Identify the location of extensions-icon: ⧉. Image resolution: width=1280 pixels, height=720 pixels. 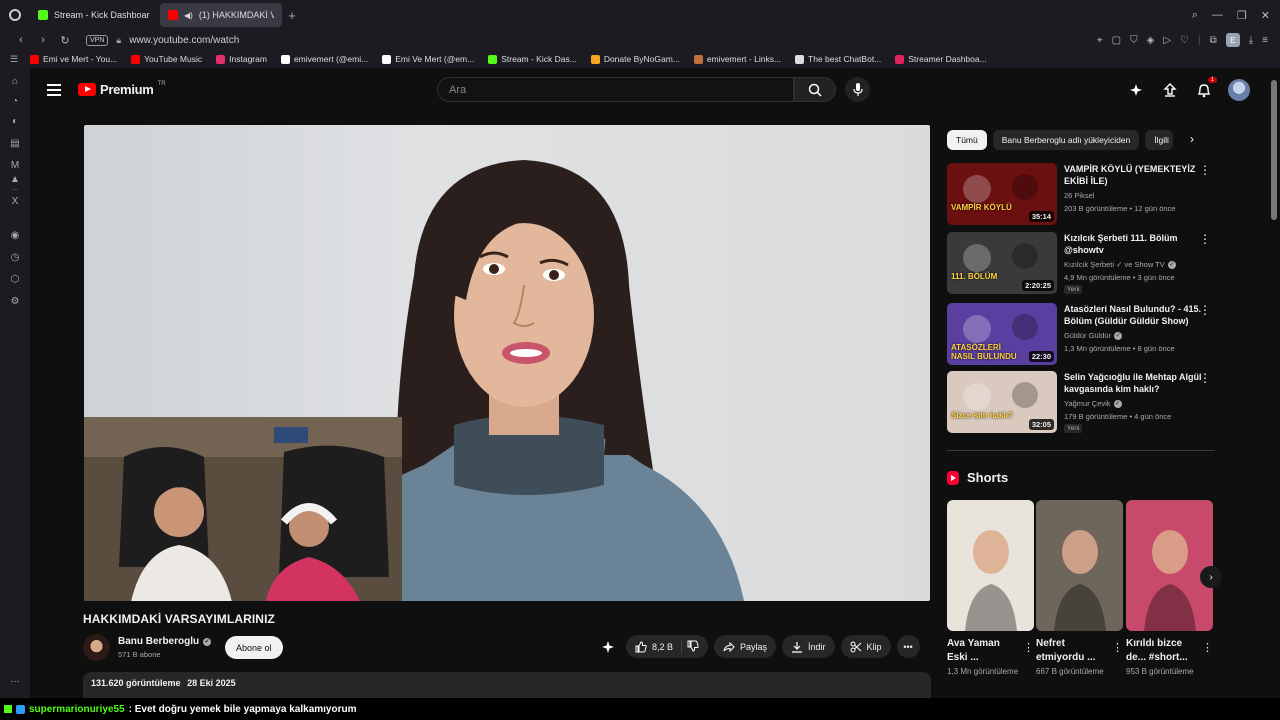
(1213, 40).